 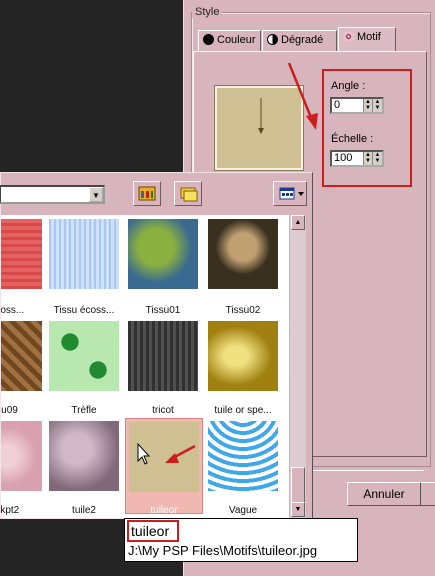 I want to click on tooltip-path: J:\My PSP Files\Motifs\tuileor.jpg, so click(x=223, y=550).